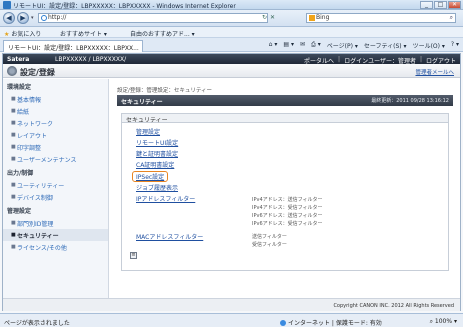  I want to click on bing-icon, so click(312, 18).